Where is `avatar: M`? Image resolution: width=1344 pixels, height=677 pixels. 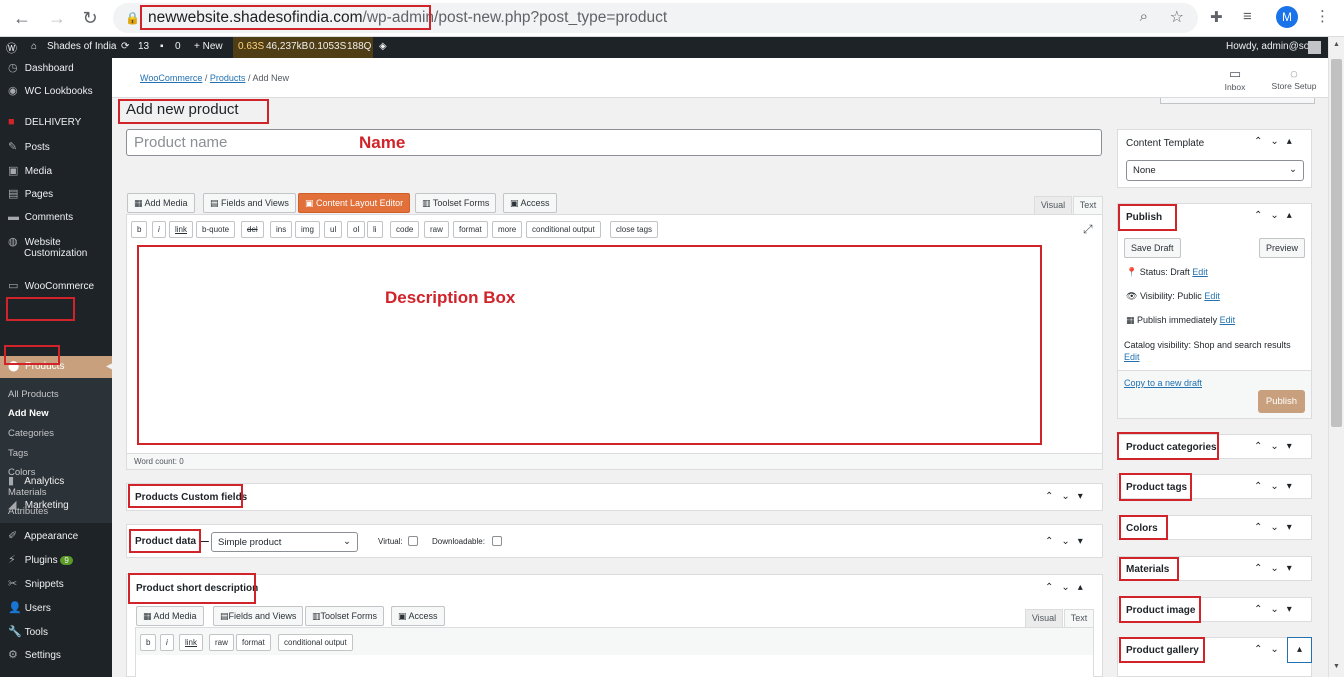
avatar: M is located at coordinates (1287, 17).